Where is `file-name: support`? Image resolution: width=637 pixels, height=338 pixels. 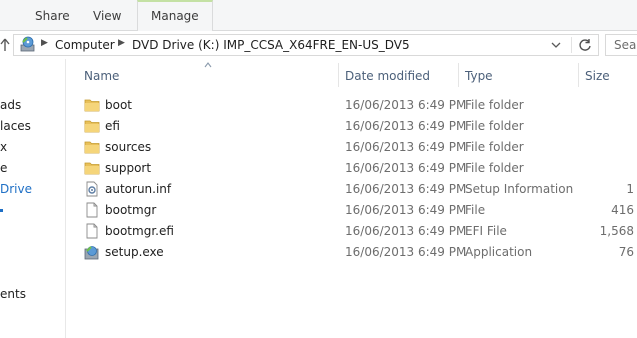 file-name: support is located at coordinates (128, 168).